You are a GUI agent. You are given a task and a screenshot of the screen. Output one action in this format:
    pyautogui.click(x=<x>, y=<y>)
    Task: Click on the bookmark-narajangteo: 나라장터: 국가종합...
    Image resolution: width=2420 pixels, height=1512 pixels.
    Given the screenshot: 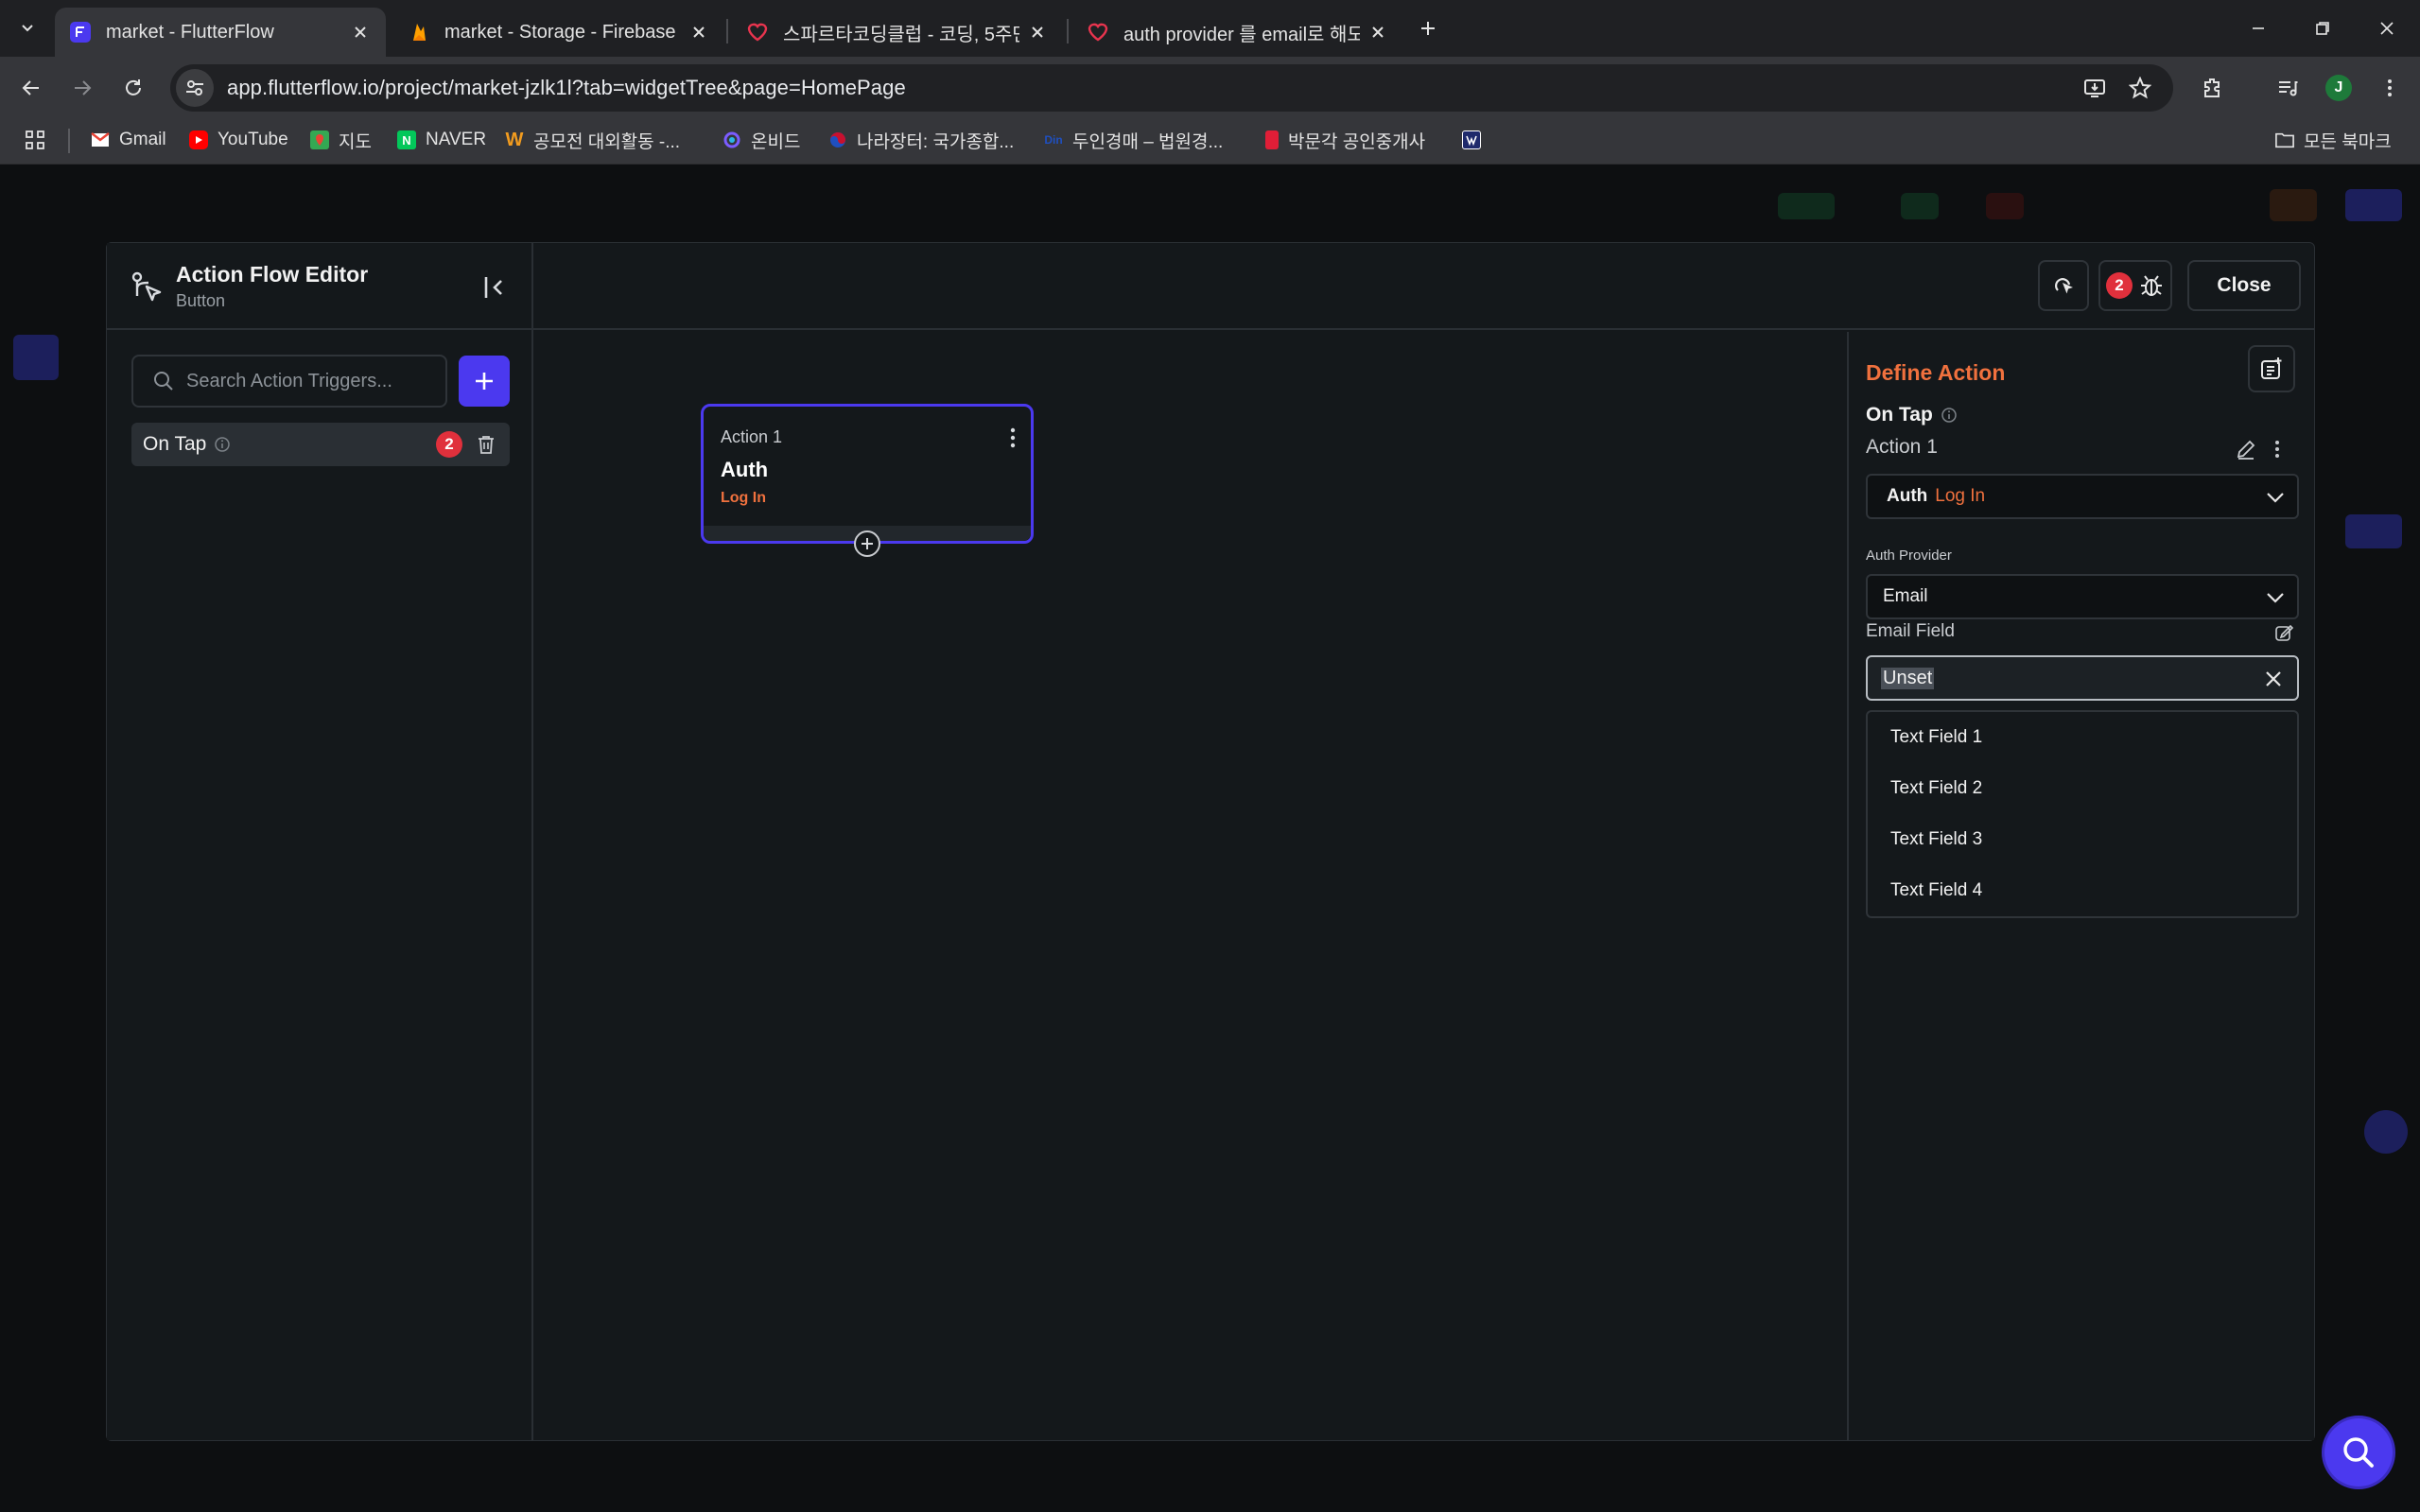 What is the action you would take?
    pyautogui.click(x=921, y=140)
    